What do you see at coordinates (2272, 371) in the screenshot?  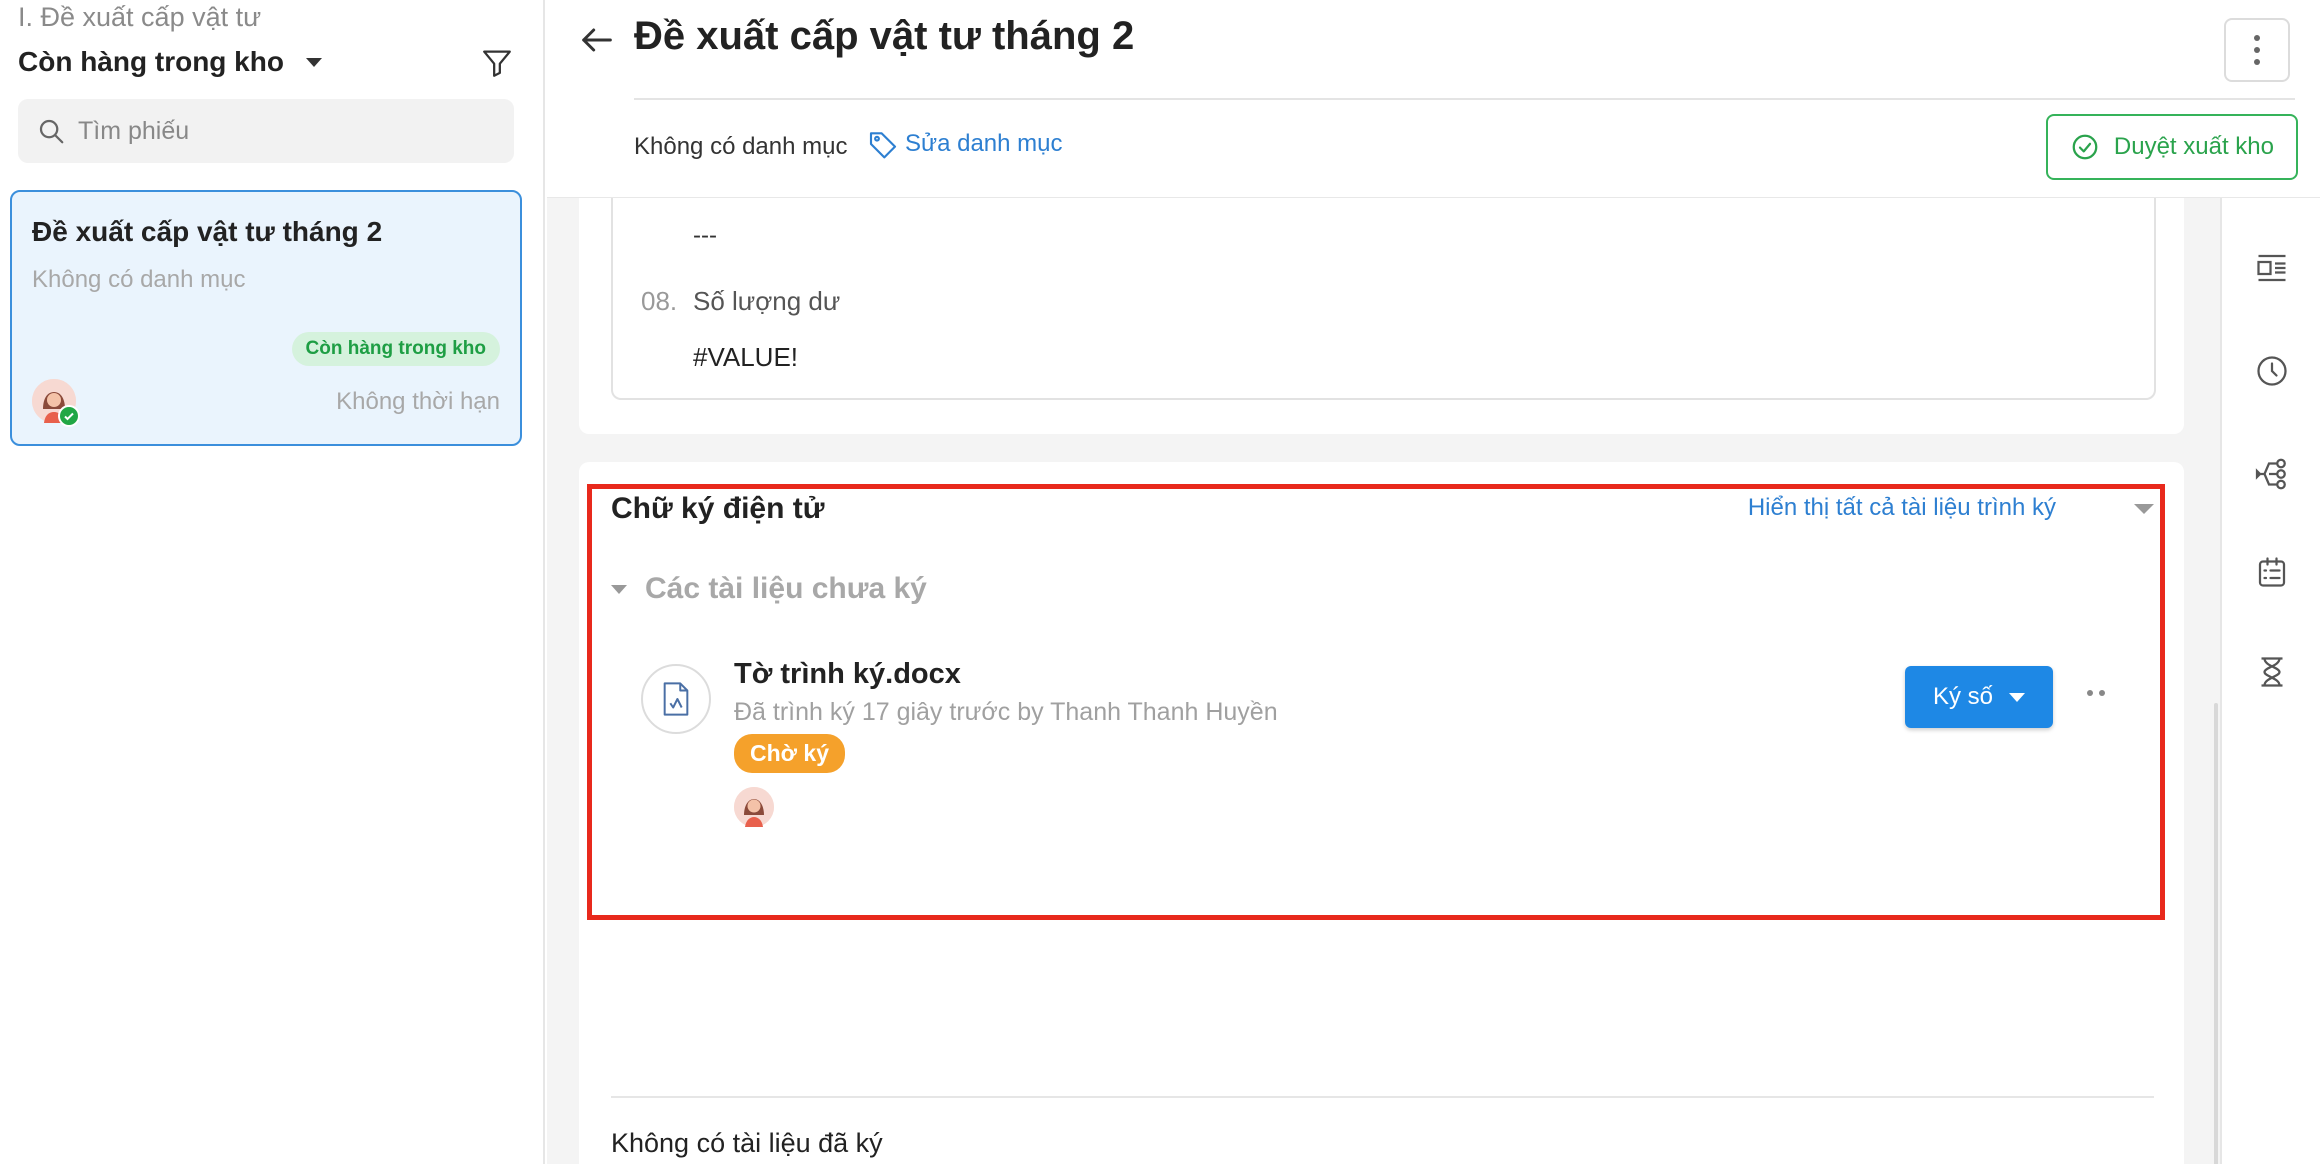 I see `clock-icon` at bounding box center [2272, 371].